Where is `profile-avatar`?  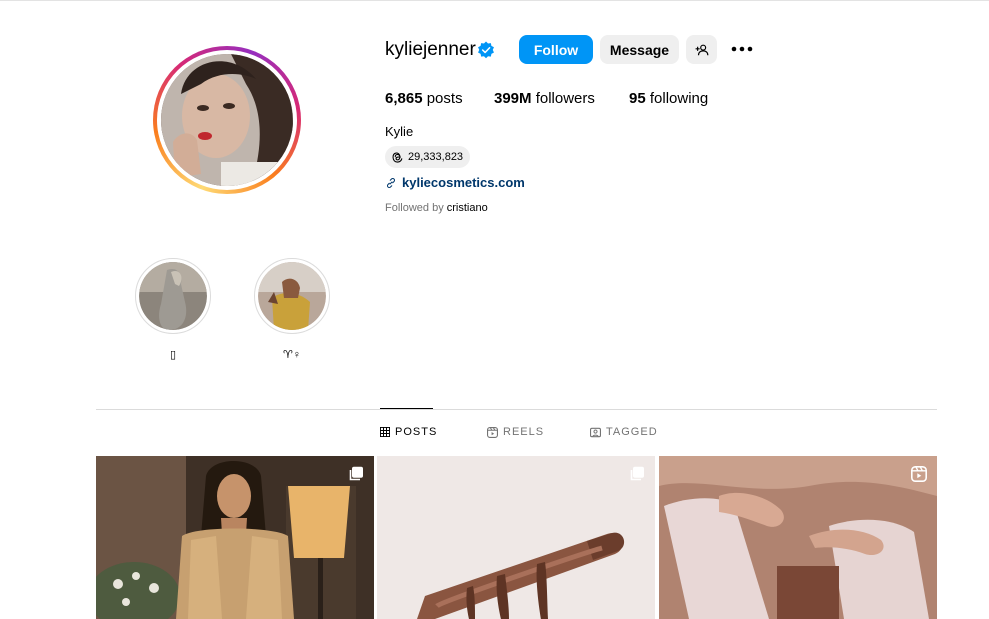 profile-avatar is located at coordinates (227, 120).